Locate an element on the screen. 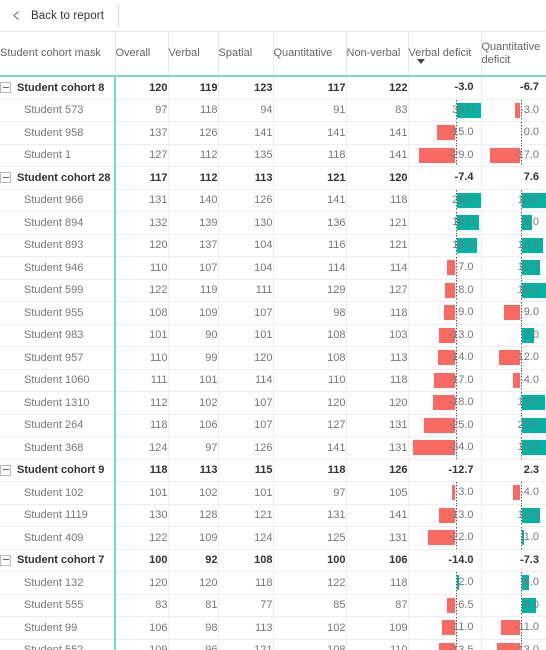 The image size is (546, 650). cell-spatial: 121 is located at coordinates (246, 515).